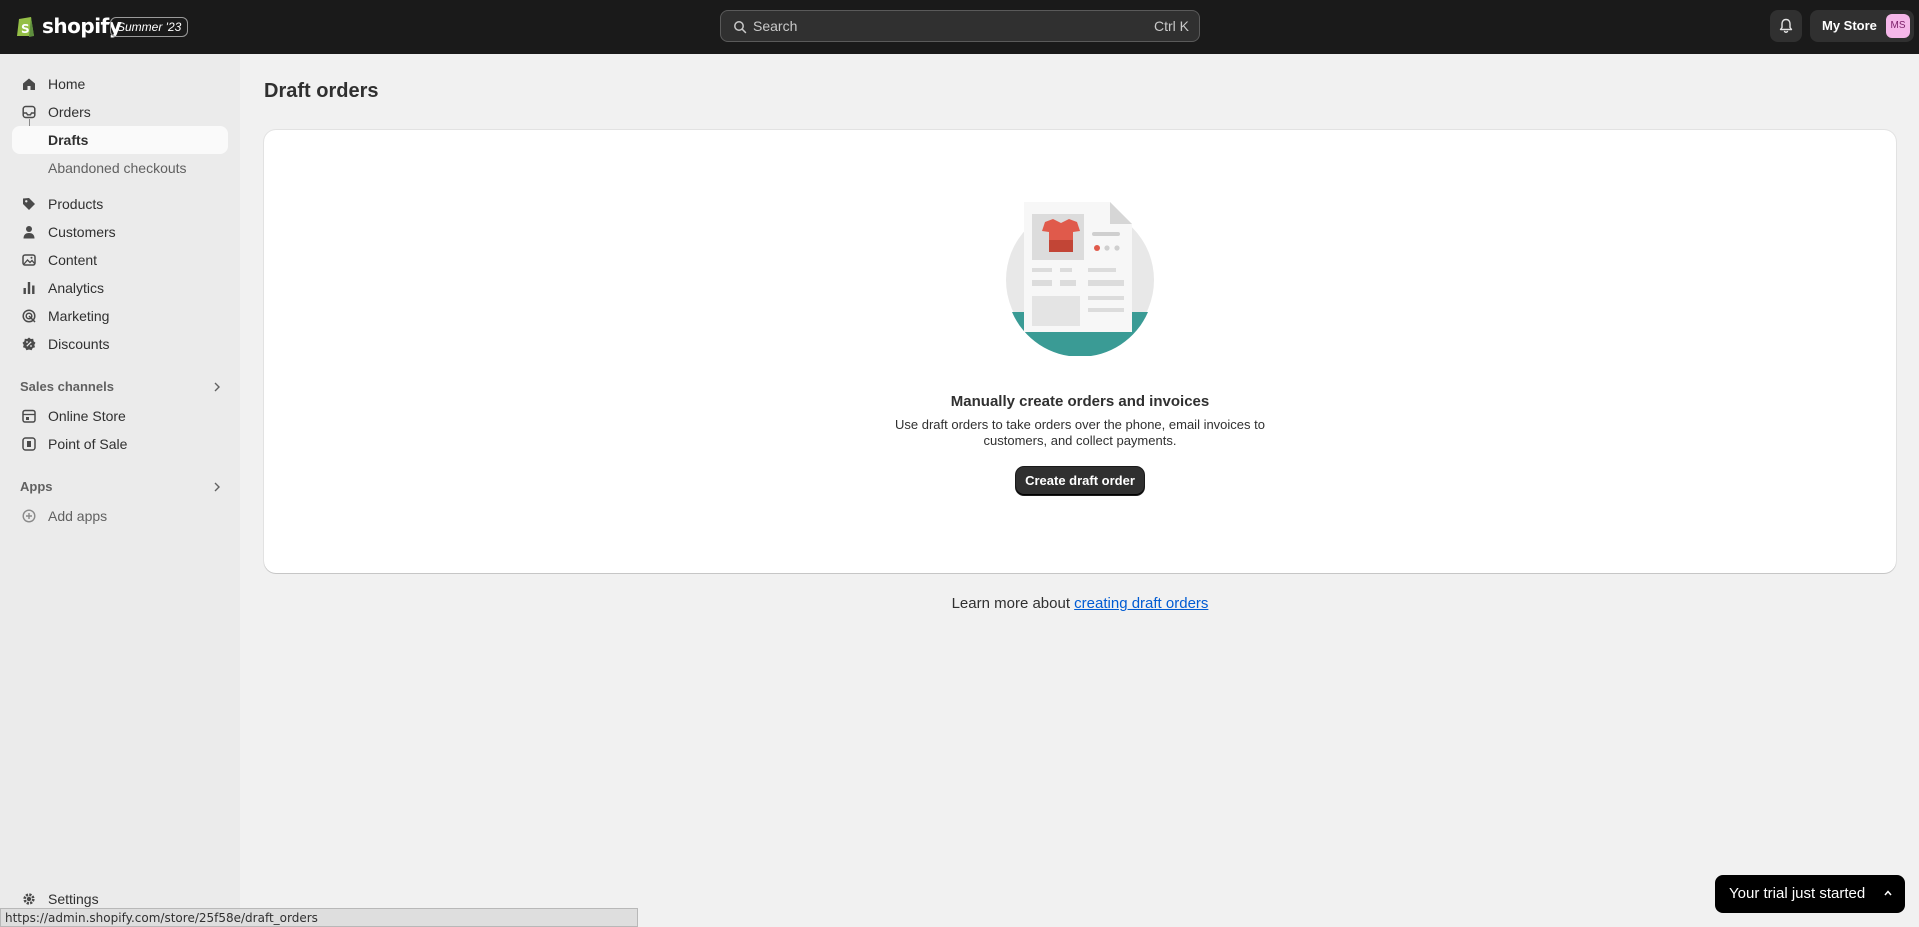 The width and height of the screenshot is (1919, 927). What do you see at coordinates (79, 344) in the screenshot?
I see `sidebar-item-label: Discounts` at bounding box center [79, 344].